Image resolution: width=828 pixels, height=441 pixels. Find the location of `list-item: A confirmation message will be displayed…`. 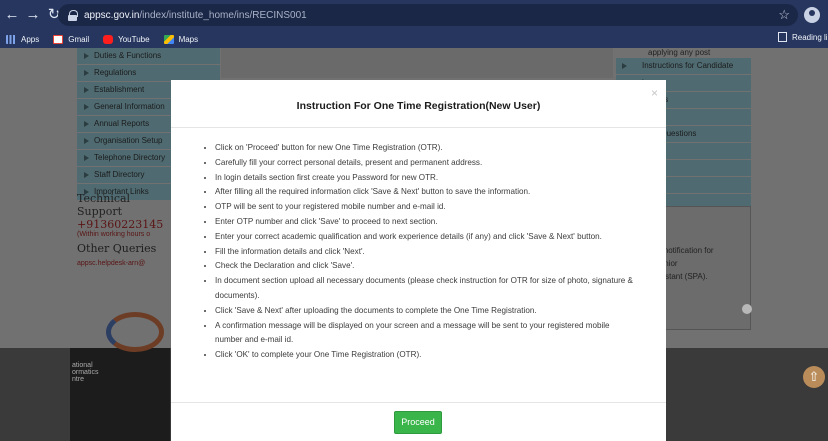

list-item: A confirmation message will be displayed… is located at coordinates (425, 334).